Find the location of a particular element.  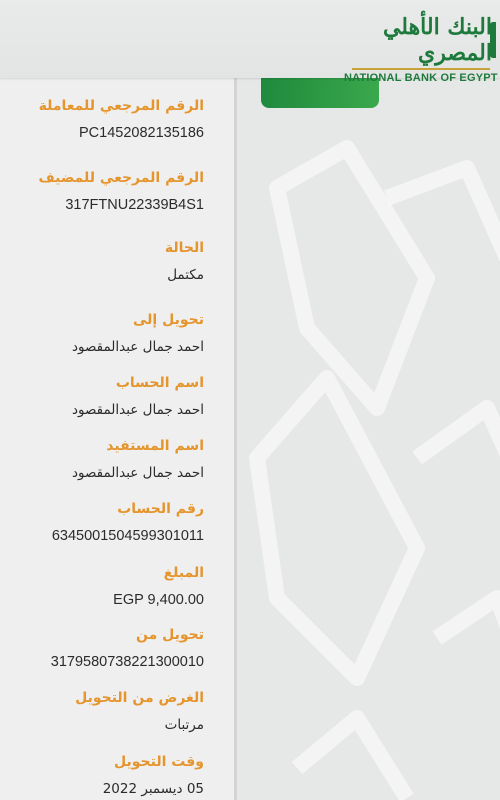

transfer-from-value: 3179580738221300010 is located at coordinates (127, 662).